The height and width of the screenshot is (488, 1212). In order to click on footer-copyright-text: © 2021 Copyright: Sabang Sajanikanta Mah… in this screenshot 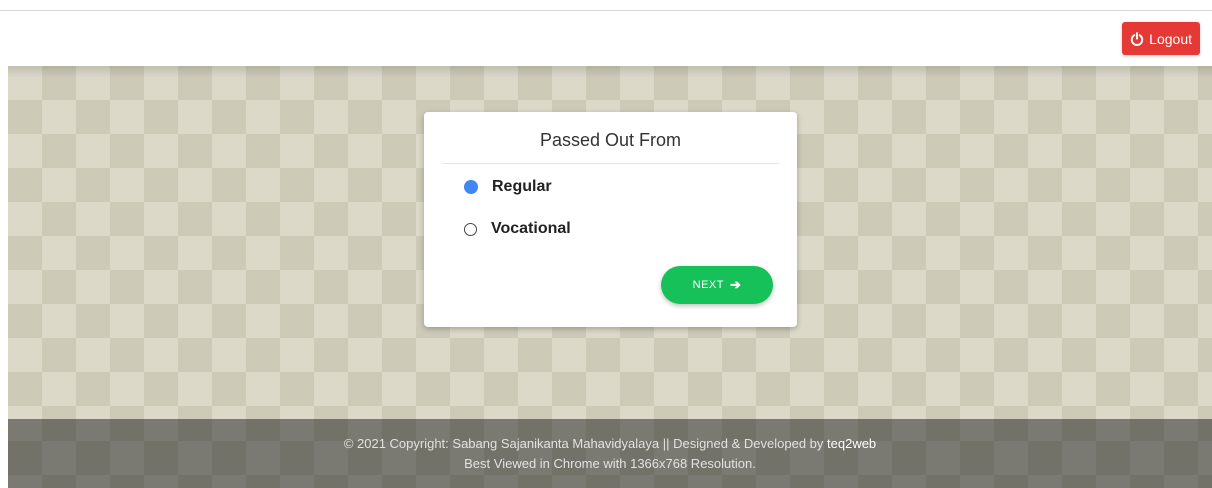, I will do `click(583, 443)`.